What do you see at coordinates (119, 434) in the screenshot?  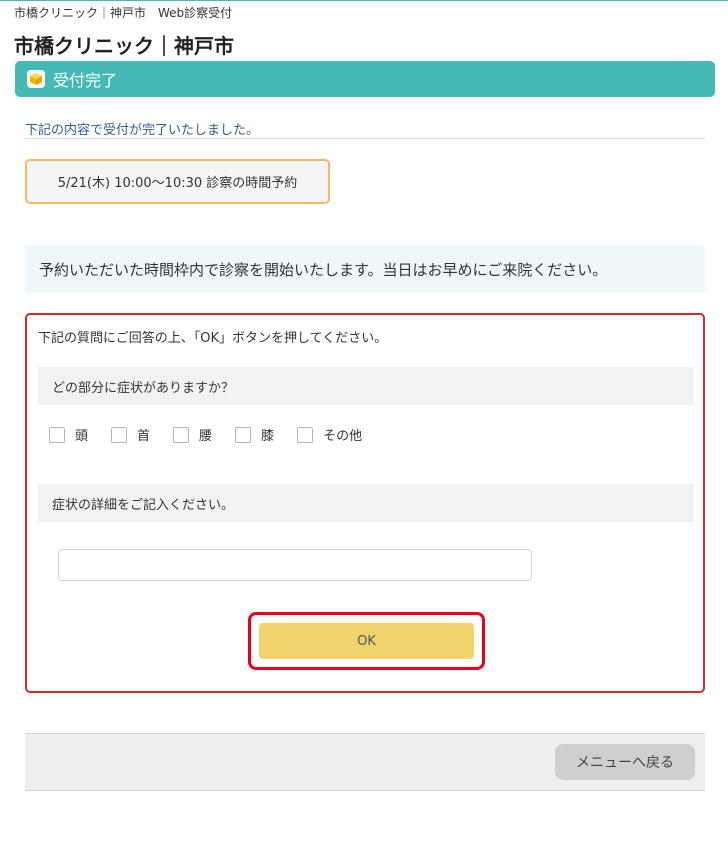 I see `checkbox-neck` at bounding box center [119, 434].